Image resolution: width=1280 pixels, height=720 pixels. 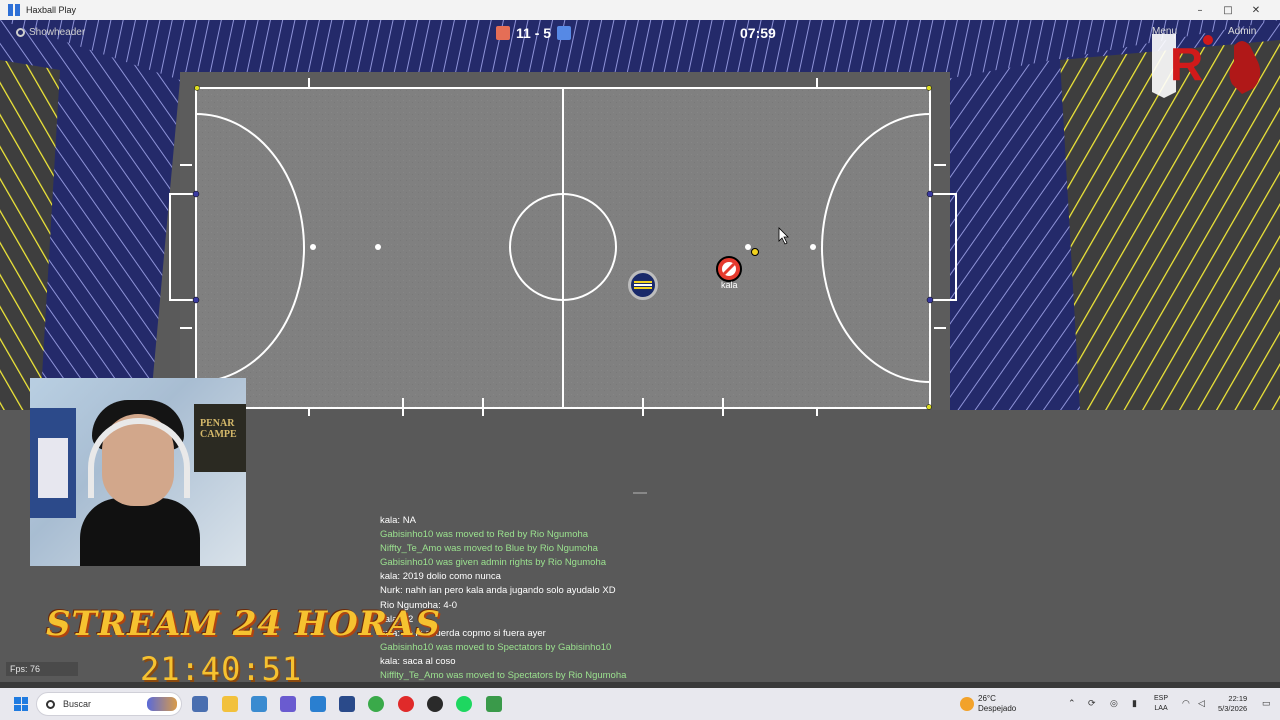 I want to click on stripes-icon, so click(x=643, y=285).